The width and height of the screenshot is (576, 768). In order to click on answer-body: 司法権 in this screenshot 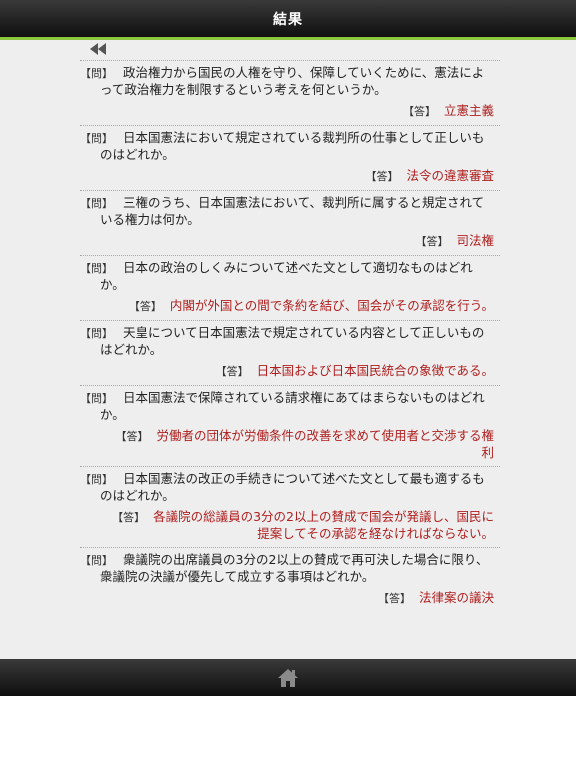, I will do `click(475, 240)`.